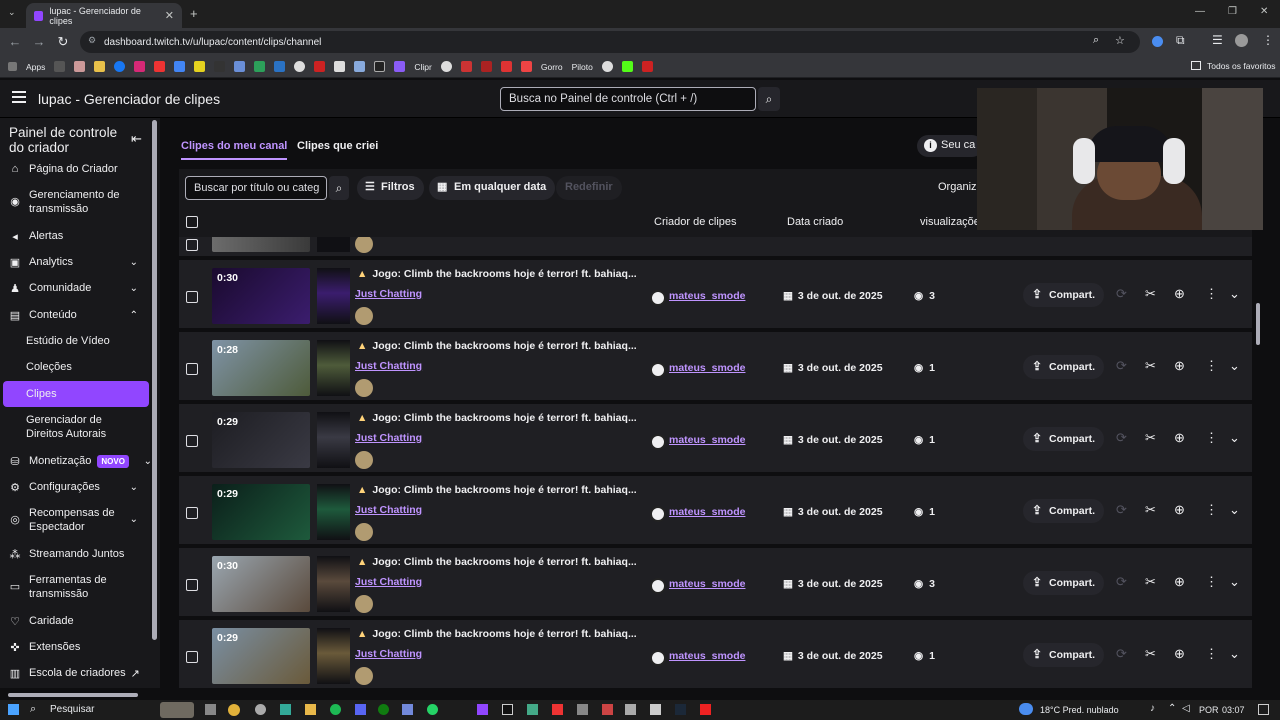 The width and height of the screenshot is (1280, 720). I want to click on sidebar-item-settings: ⚙ Configurações ⌄, so click(75, 487).